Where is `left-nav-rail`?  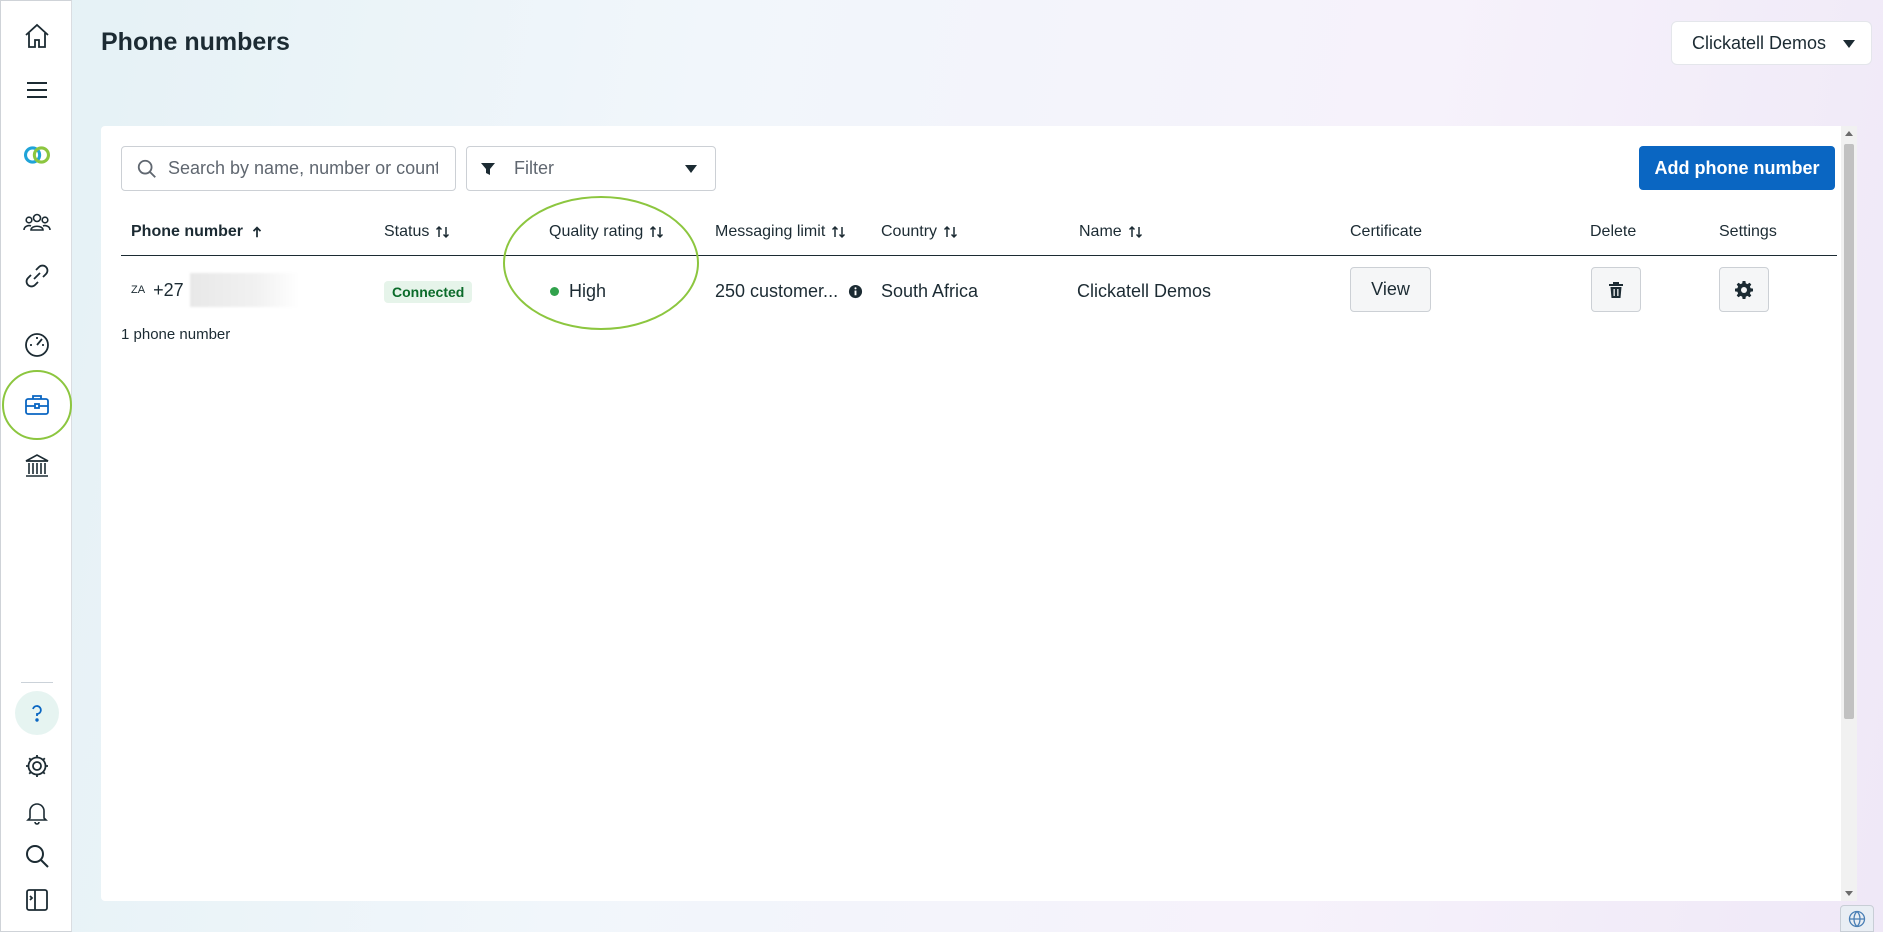
left-nav-rail is located at coordinates (36, 466).